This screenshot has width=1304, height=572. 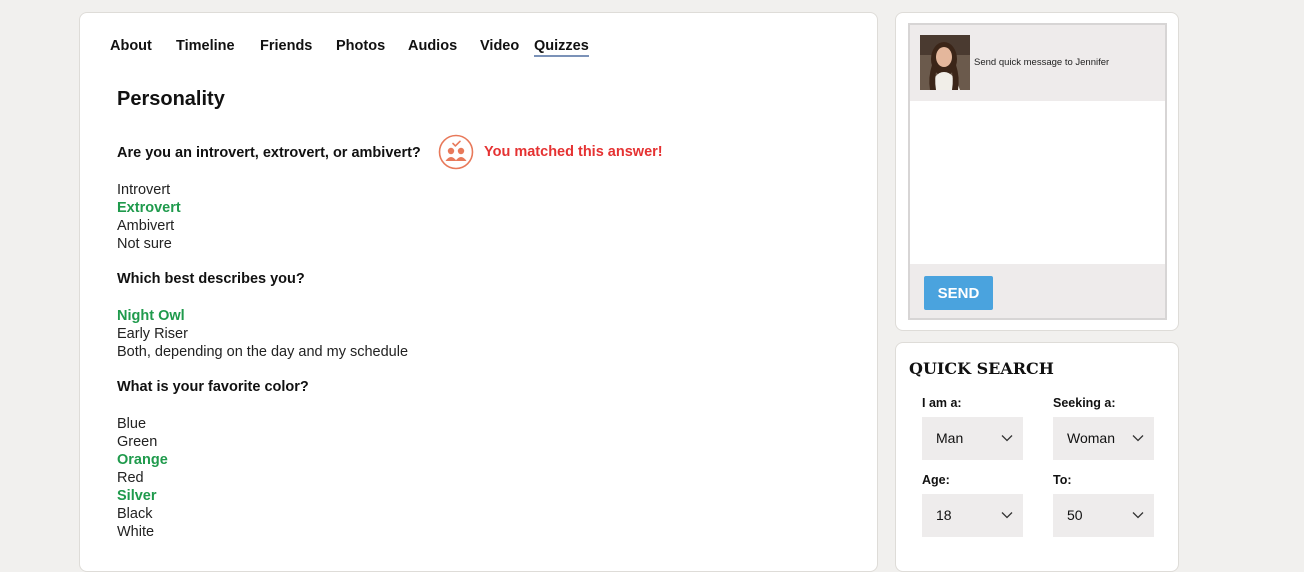 What do you see at coordinates (286, 46) in the screenshot?
I see `tab-friends: Friends` at bounding box center [286, 46].